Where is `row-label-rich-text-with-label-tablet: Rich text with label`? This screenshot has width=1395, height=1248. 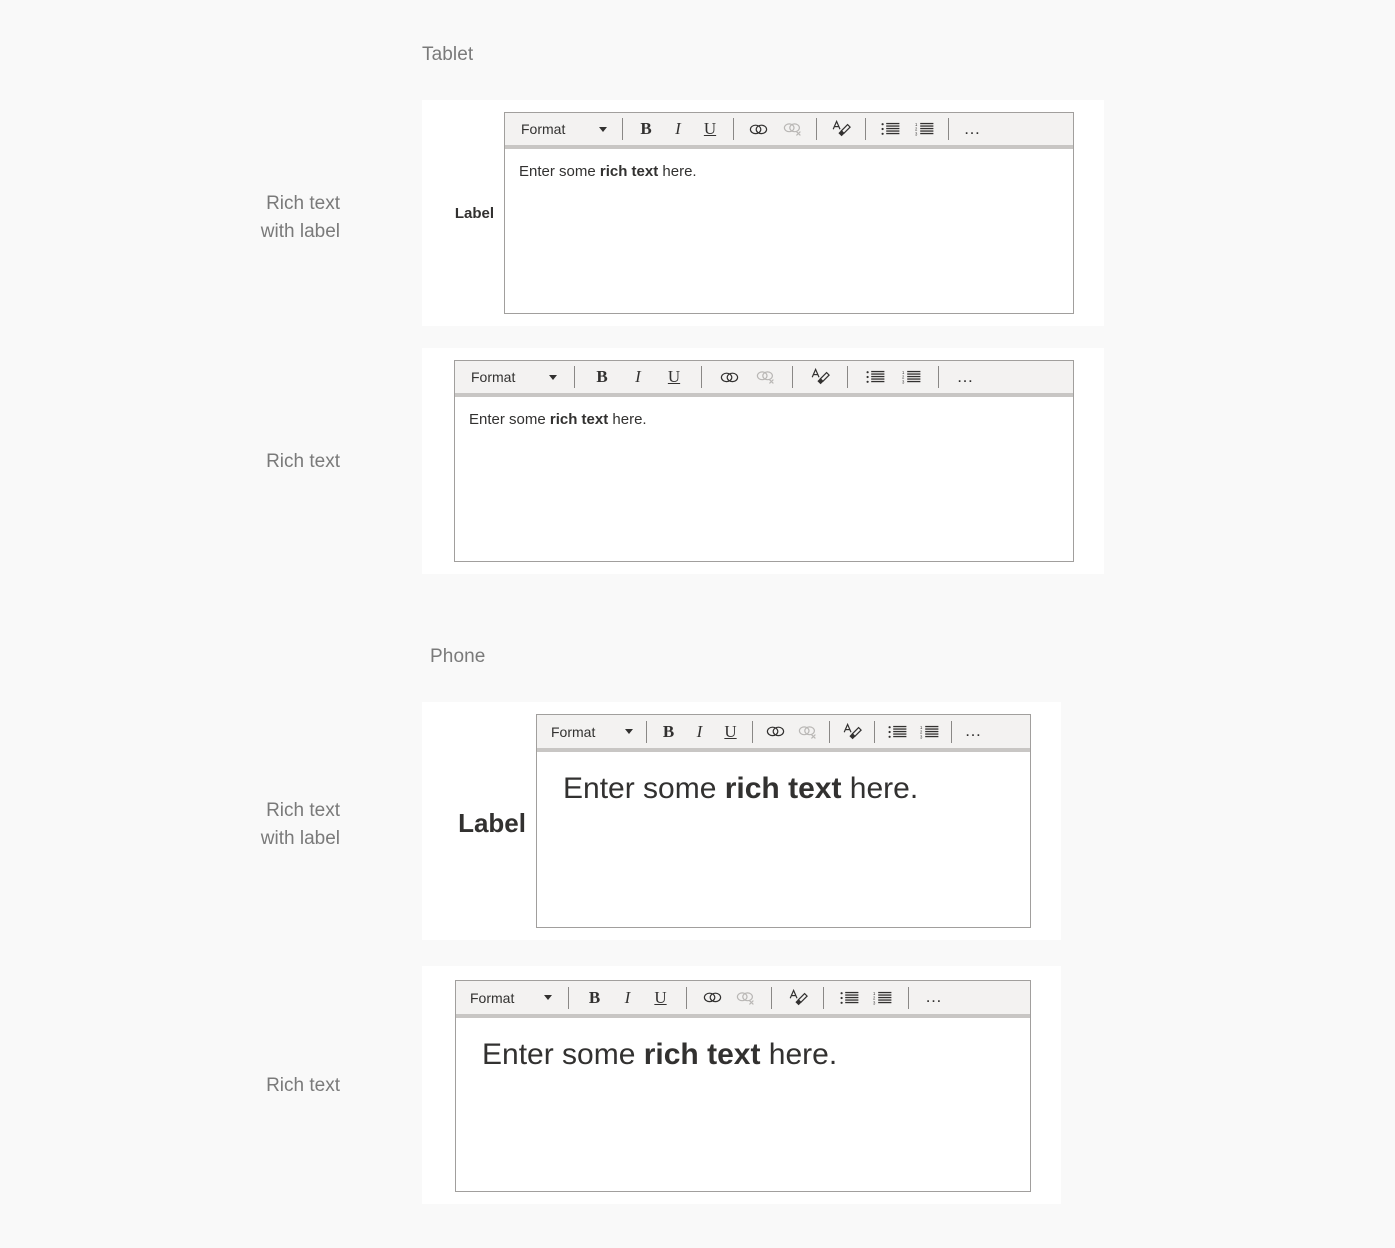 row-label-rich-text-with-label-tablet: Rich text with label is located at coordinates (300, 217).